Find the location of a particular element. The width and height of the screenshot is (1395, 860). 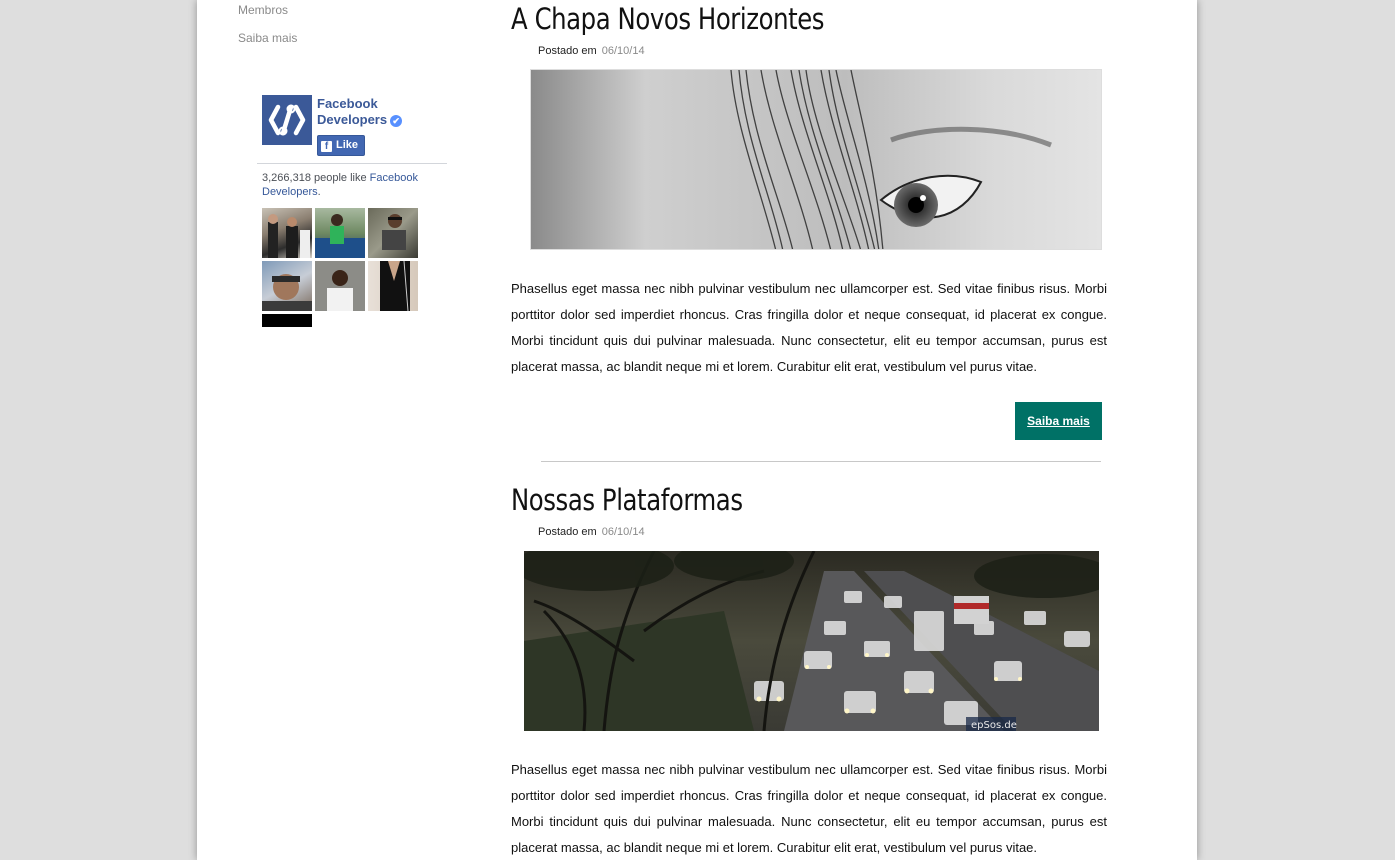

nav-link-saiba-mais: Saiba mais is located at coordinates (267, 38).